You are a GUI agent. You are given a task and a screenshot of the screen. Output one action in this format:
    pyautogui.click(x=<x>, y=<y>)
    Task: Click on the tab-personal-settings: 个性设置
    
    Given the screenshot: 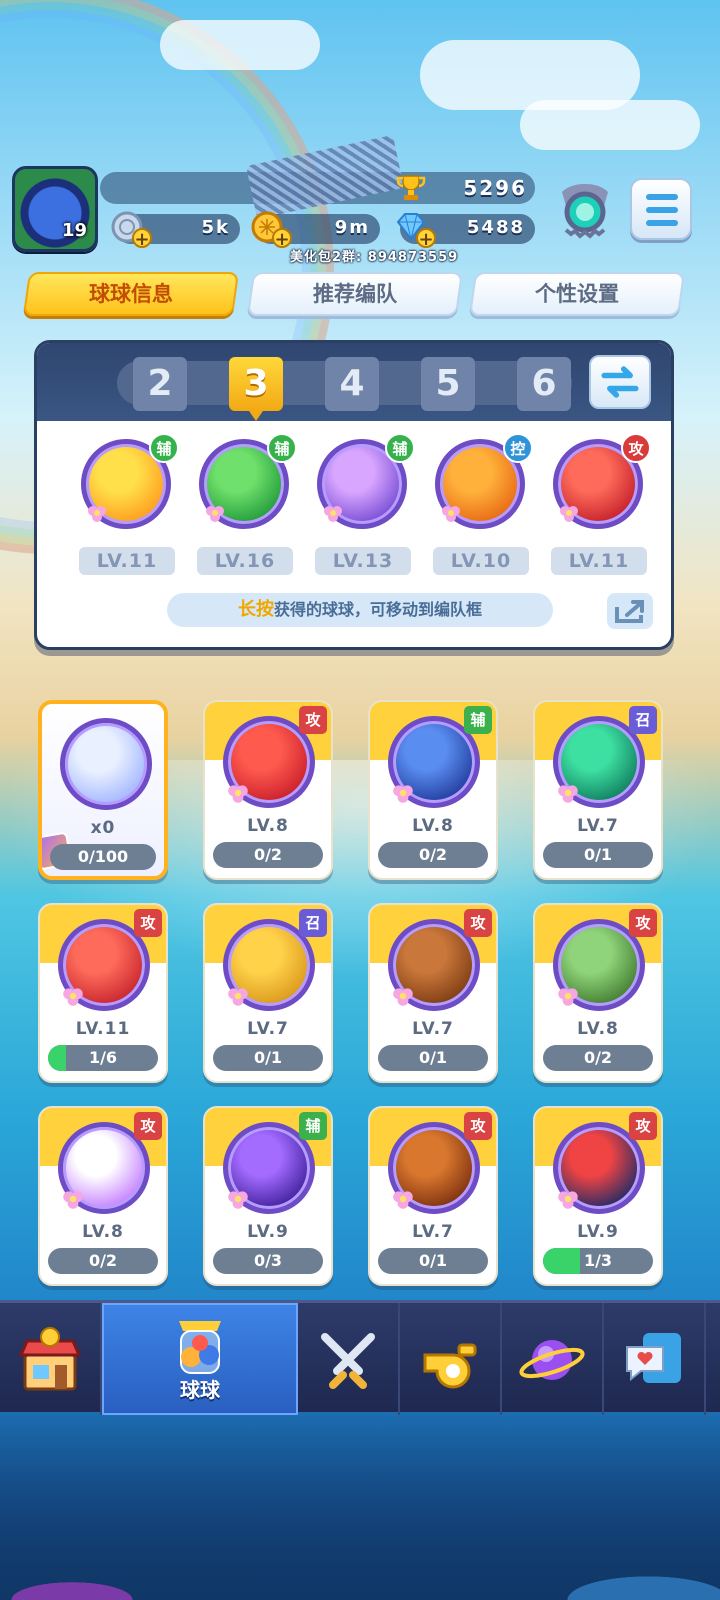 What is the action you would take?
    pyautogui.click(x=577, y=294)
    